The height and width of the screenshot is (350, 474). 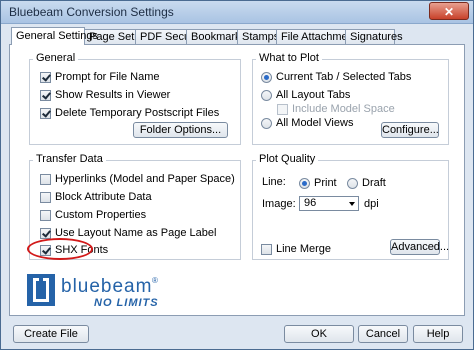 I want to click on close-button: ✕, so click(x=449, y=11).